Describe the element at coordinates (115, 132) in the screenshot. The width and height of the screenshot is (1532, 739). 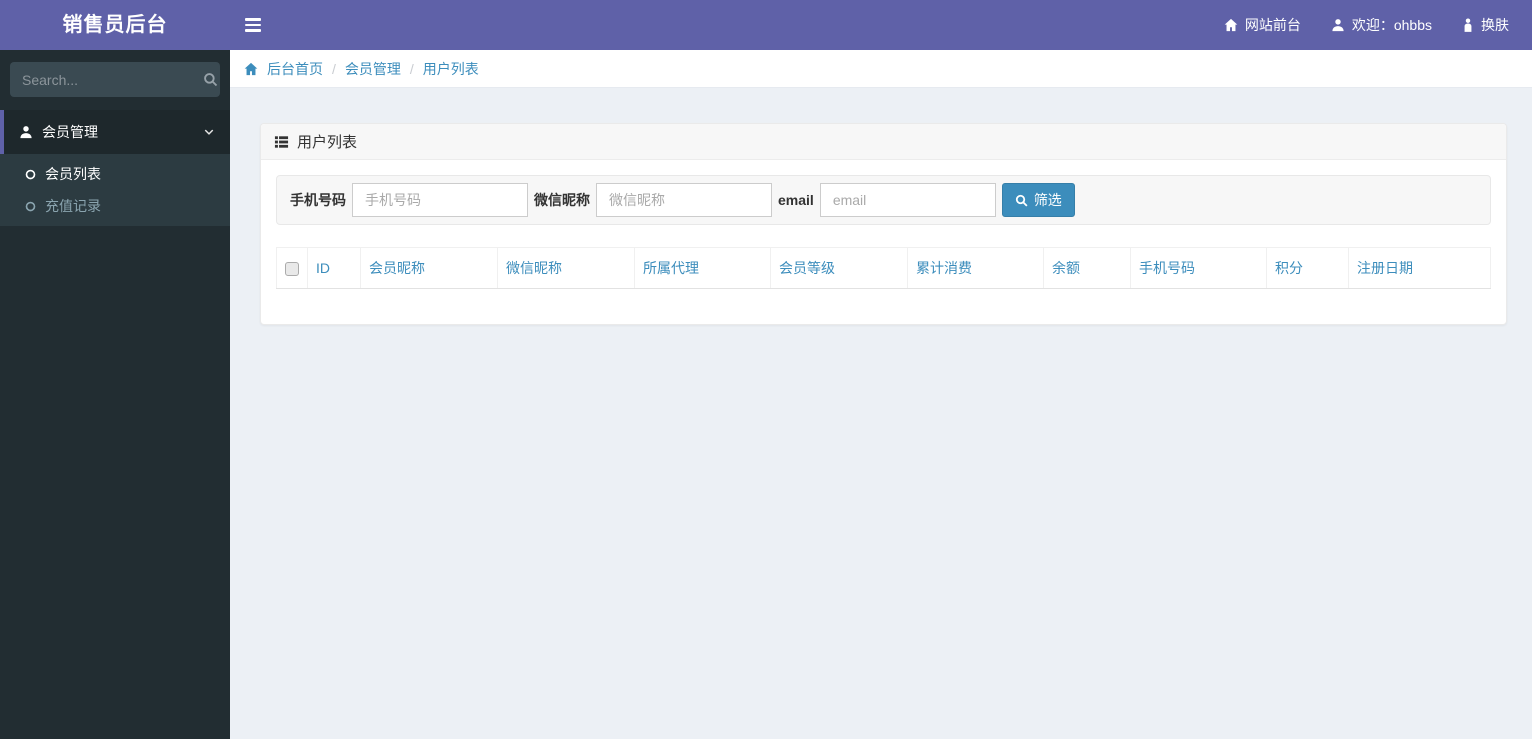
I see `sidebar-item-member-management: 会员管理` at that location.